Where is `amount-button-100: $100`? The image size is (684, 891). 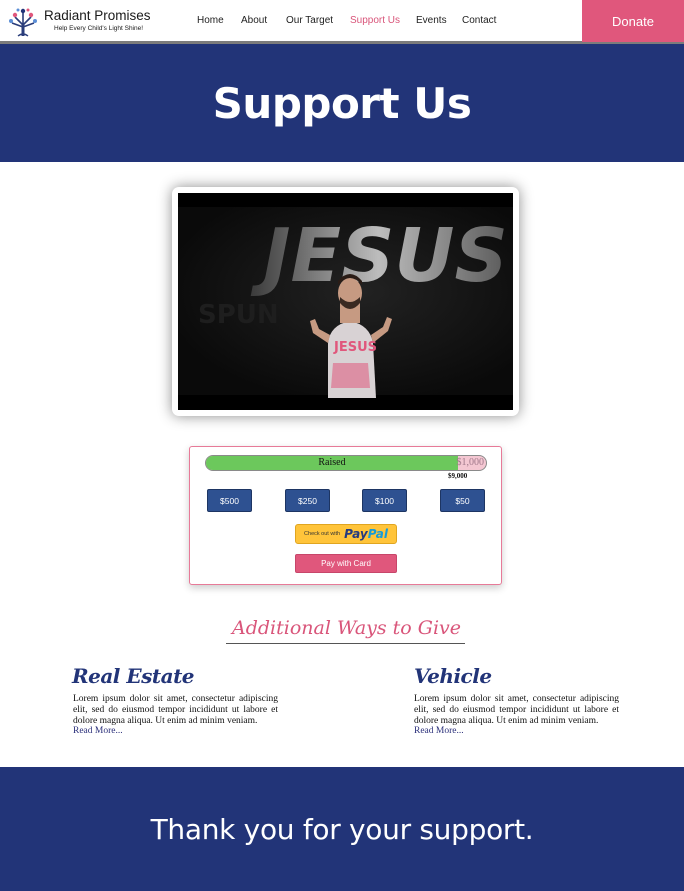
amount-button-100: $100 is located at coordinates (384, 500).